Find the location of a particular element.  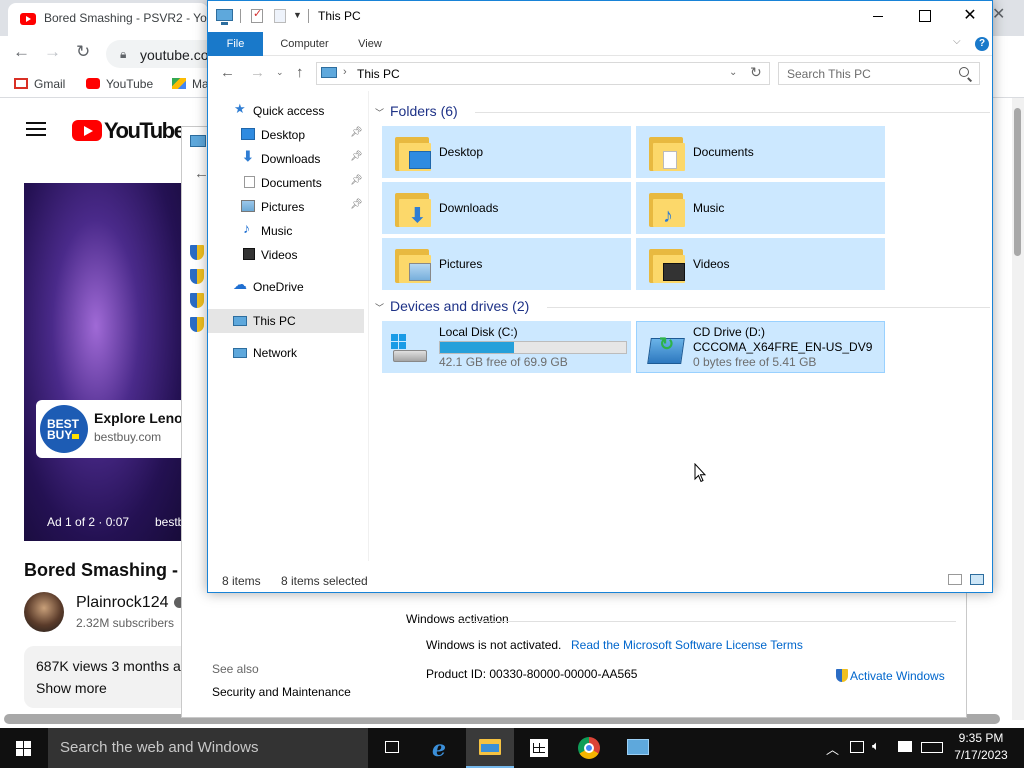

minimize-button is located at coordinates (878, 16).